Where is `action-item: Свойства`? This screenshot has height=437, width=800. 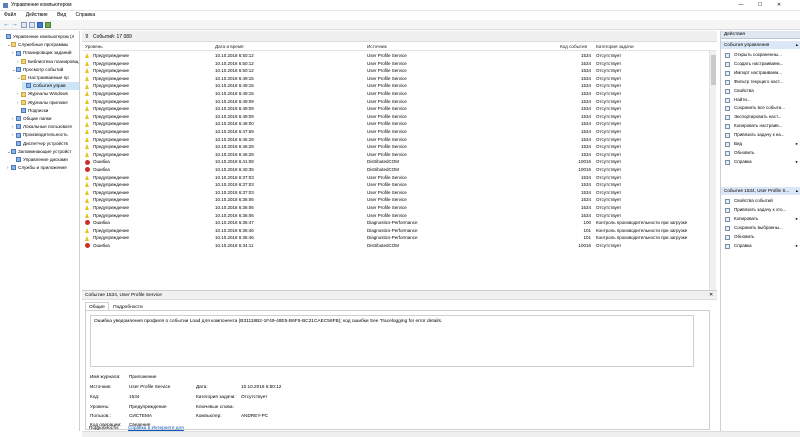
action-item: Свойства is located at coordinates (760, 91).